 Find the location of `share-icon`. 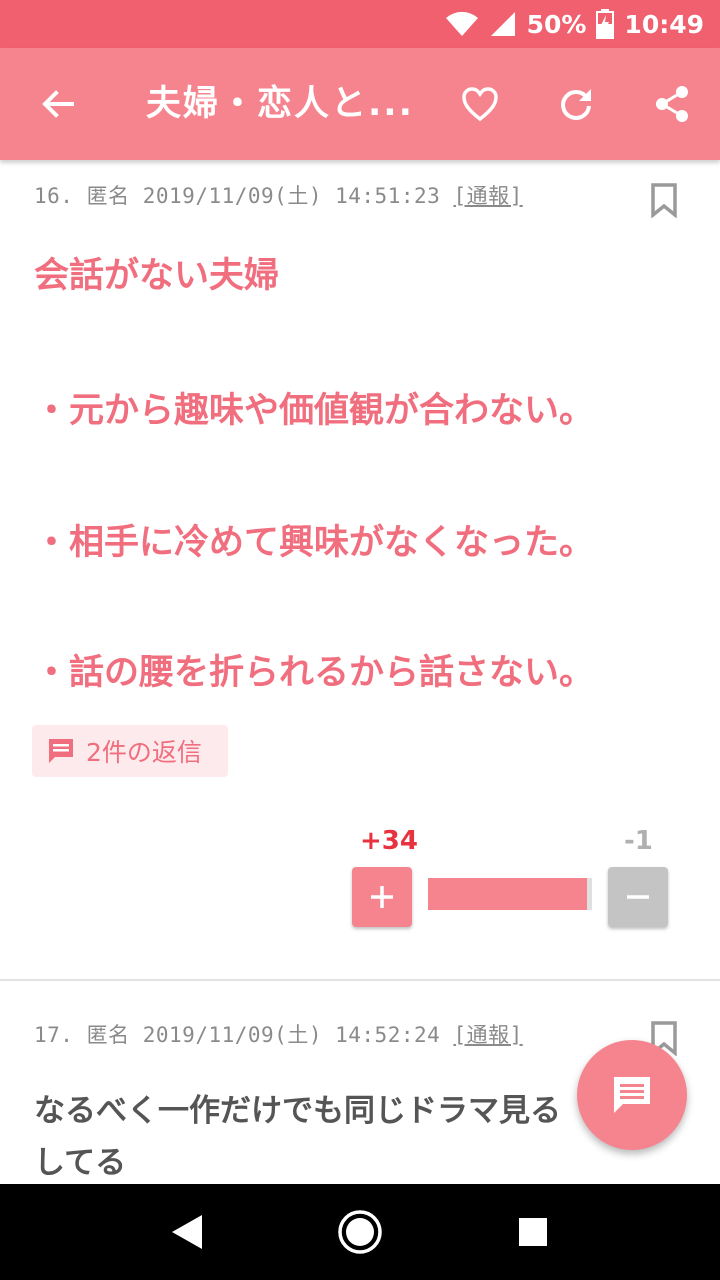

share-icon is located at coordinates (672, 104).